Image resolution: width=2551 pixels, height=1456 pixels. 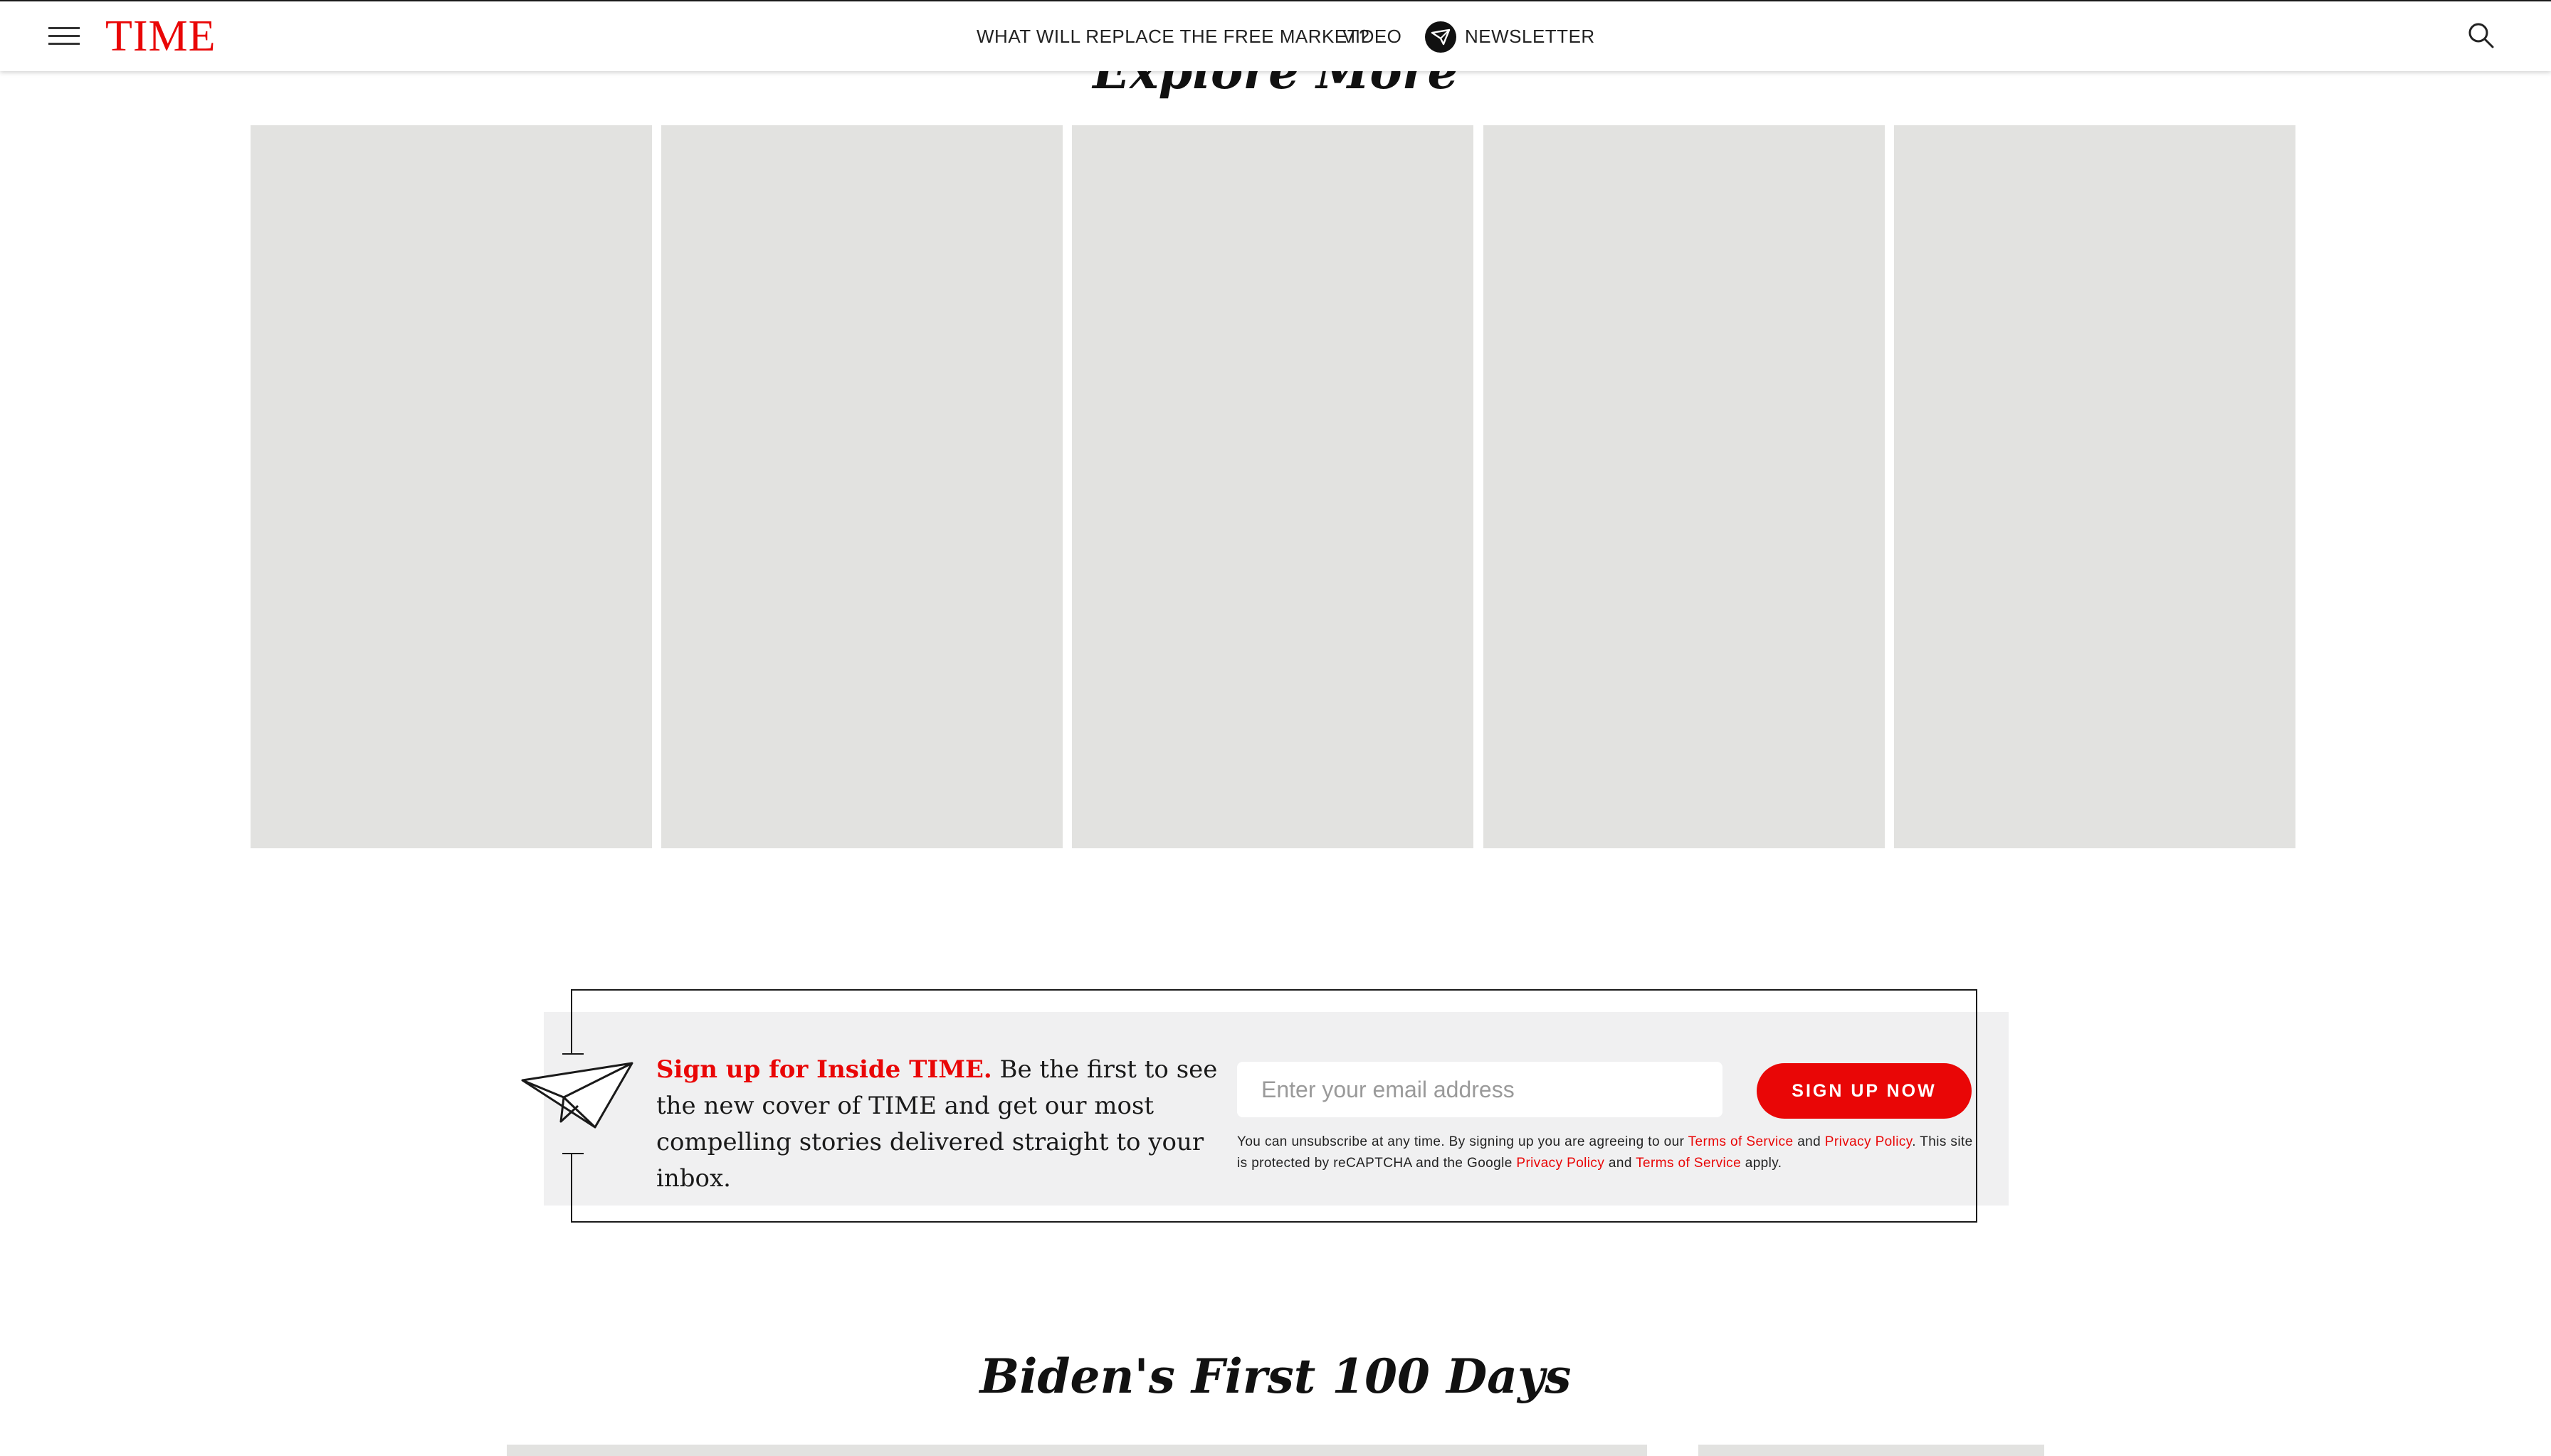 What do you see at coordinates (824, 1069) in the screenshot?
I see `signup-lead: Sign up for Inside TIME.` at bounding box center [824, 1069].